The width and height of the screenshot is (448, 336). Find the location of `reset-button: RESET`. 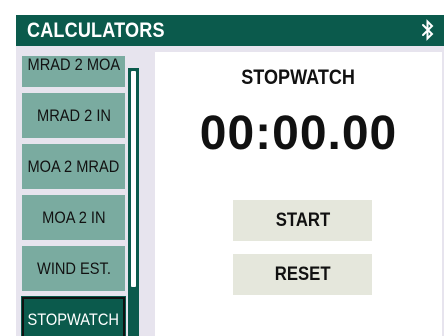

reset-button: RESET is located at coordinates (302, 274).